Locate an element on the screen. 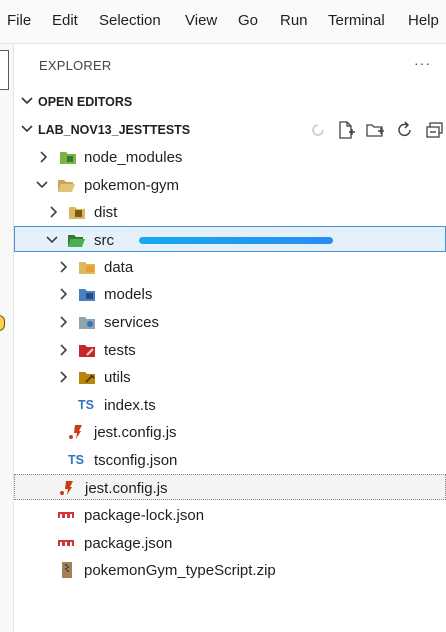  tree-item-pokemon-gym: pokemon-gym is located at coordinates (230, 185).